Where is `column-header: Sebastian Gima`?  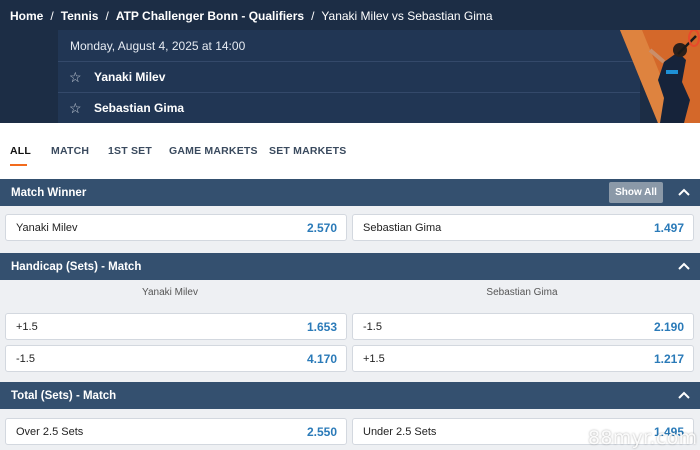
column-header: Sebastian Gima is located at coordinates (522, 292).